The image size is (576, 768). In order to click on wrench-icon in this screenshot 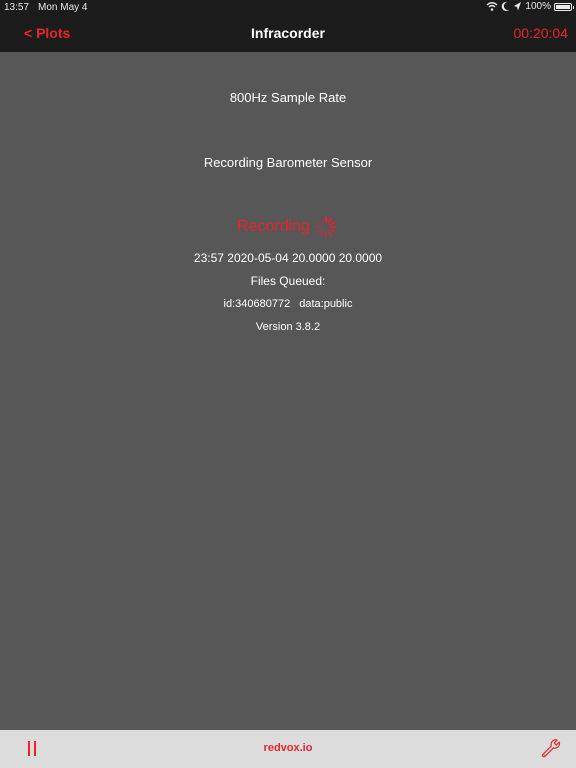, I will do `click(551, 749)`.